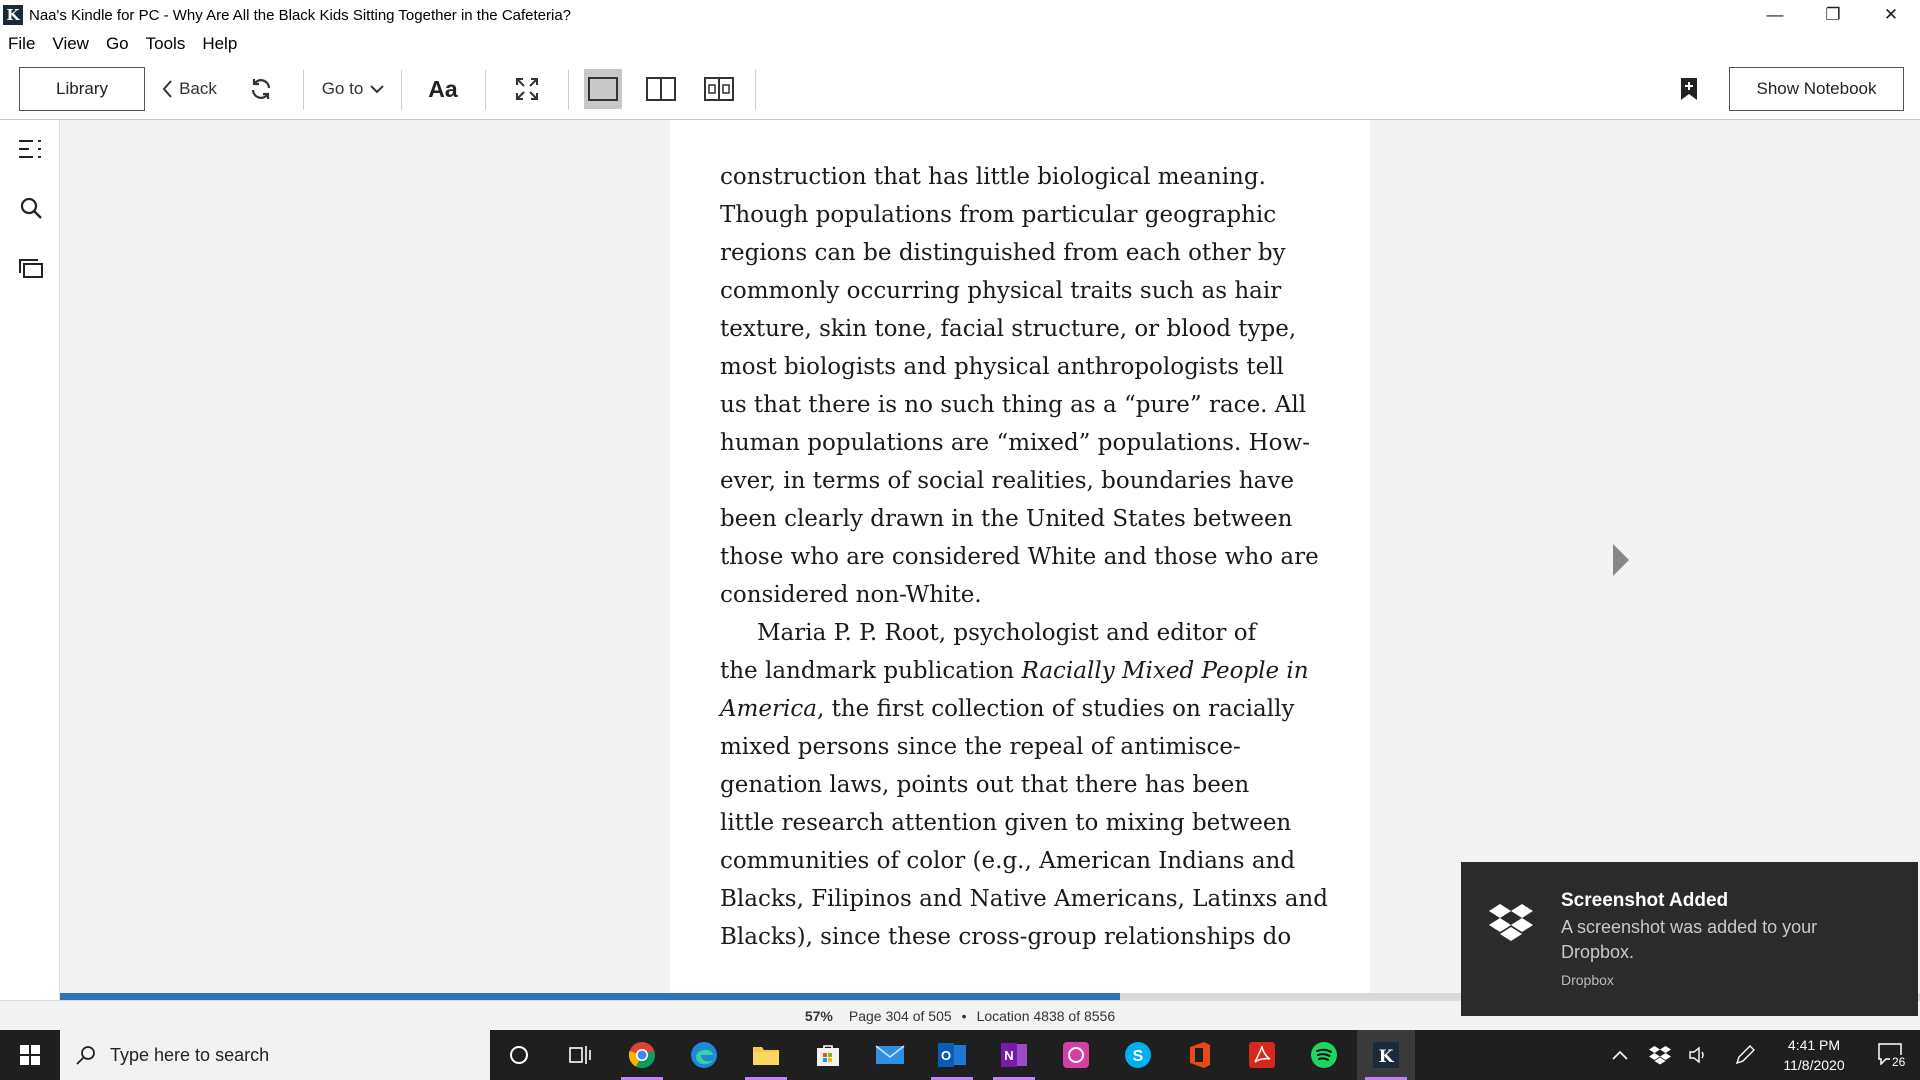 This screenshot has height=1080, width=1920. I want to click on cortana-button, so click(519, 1055).